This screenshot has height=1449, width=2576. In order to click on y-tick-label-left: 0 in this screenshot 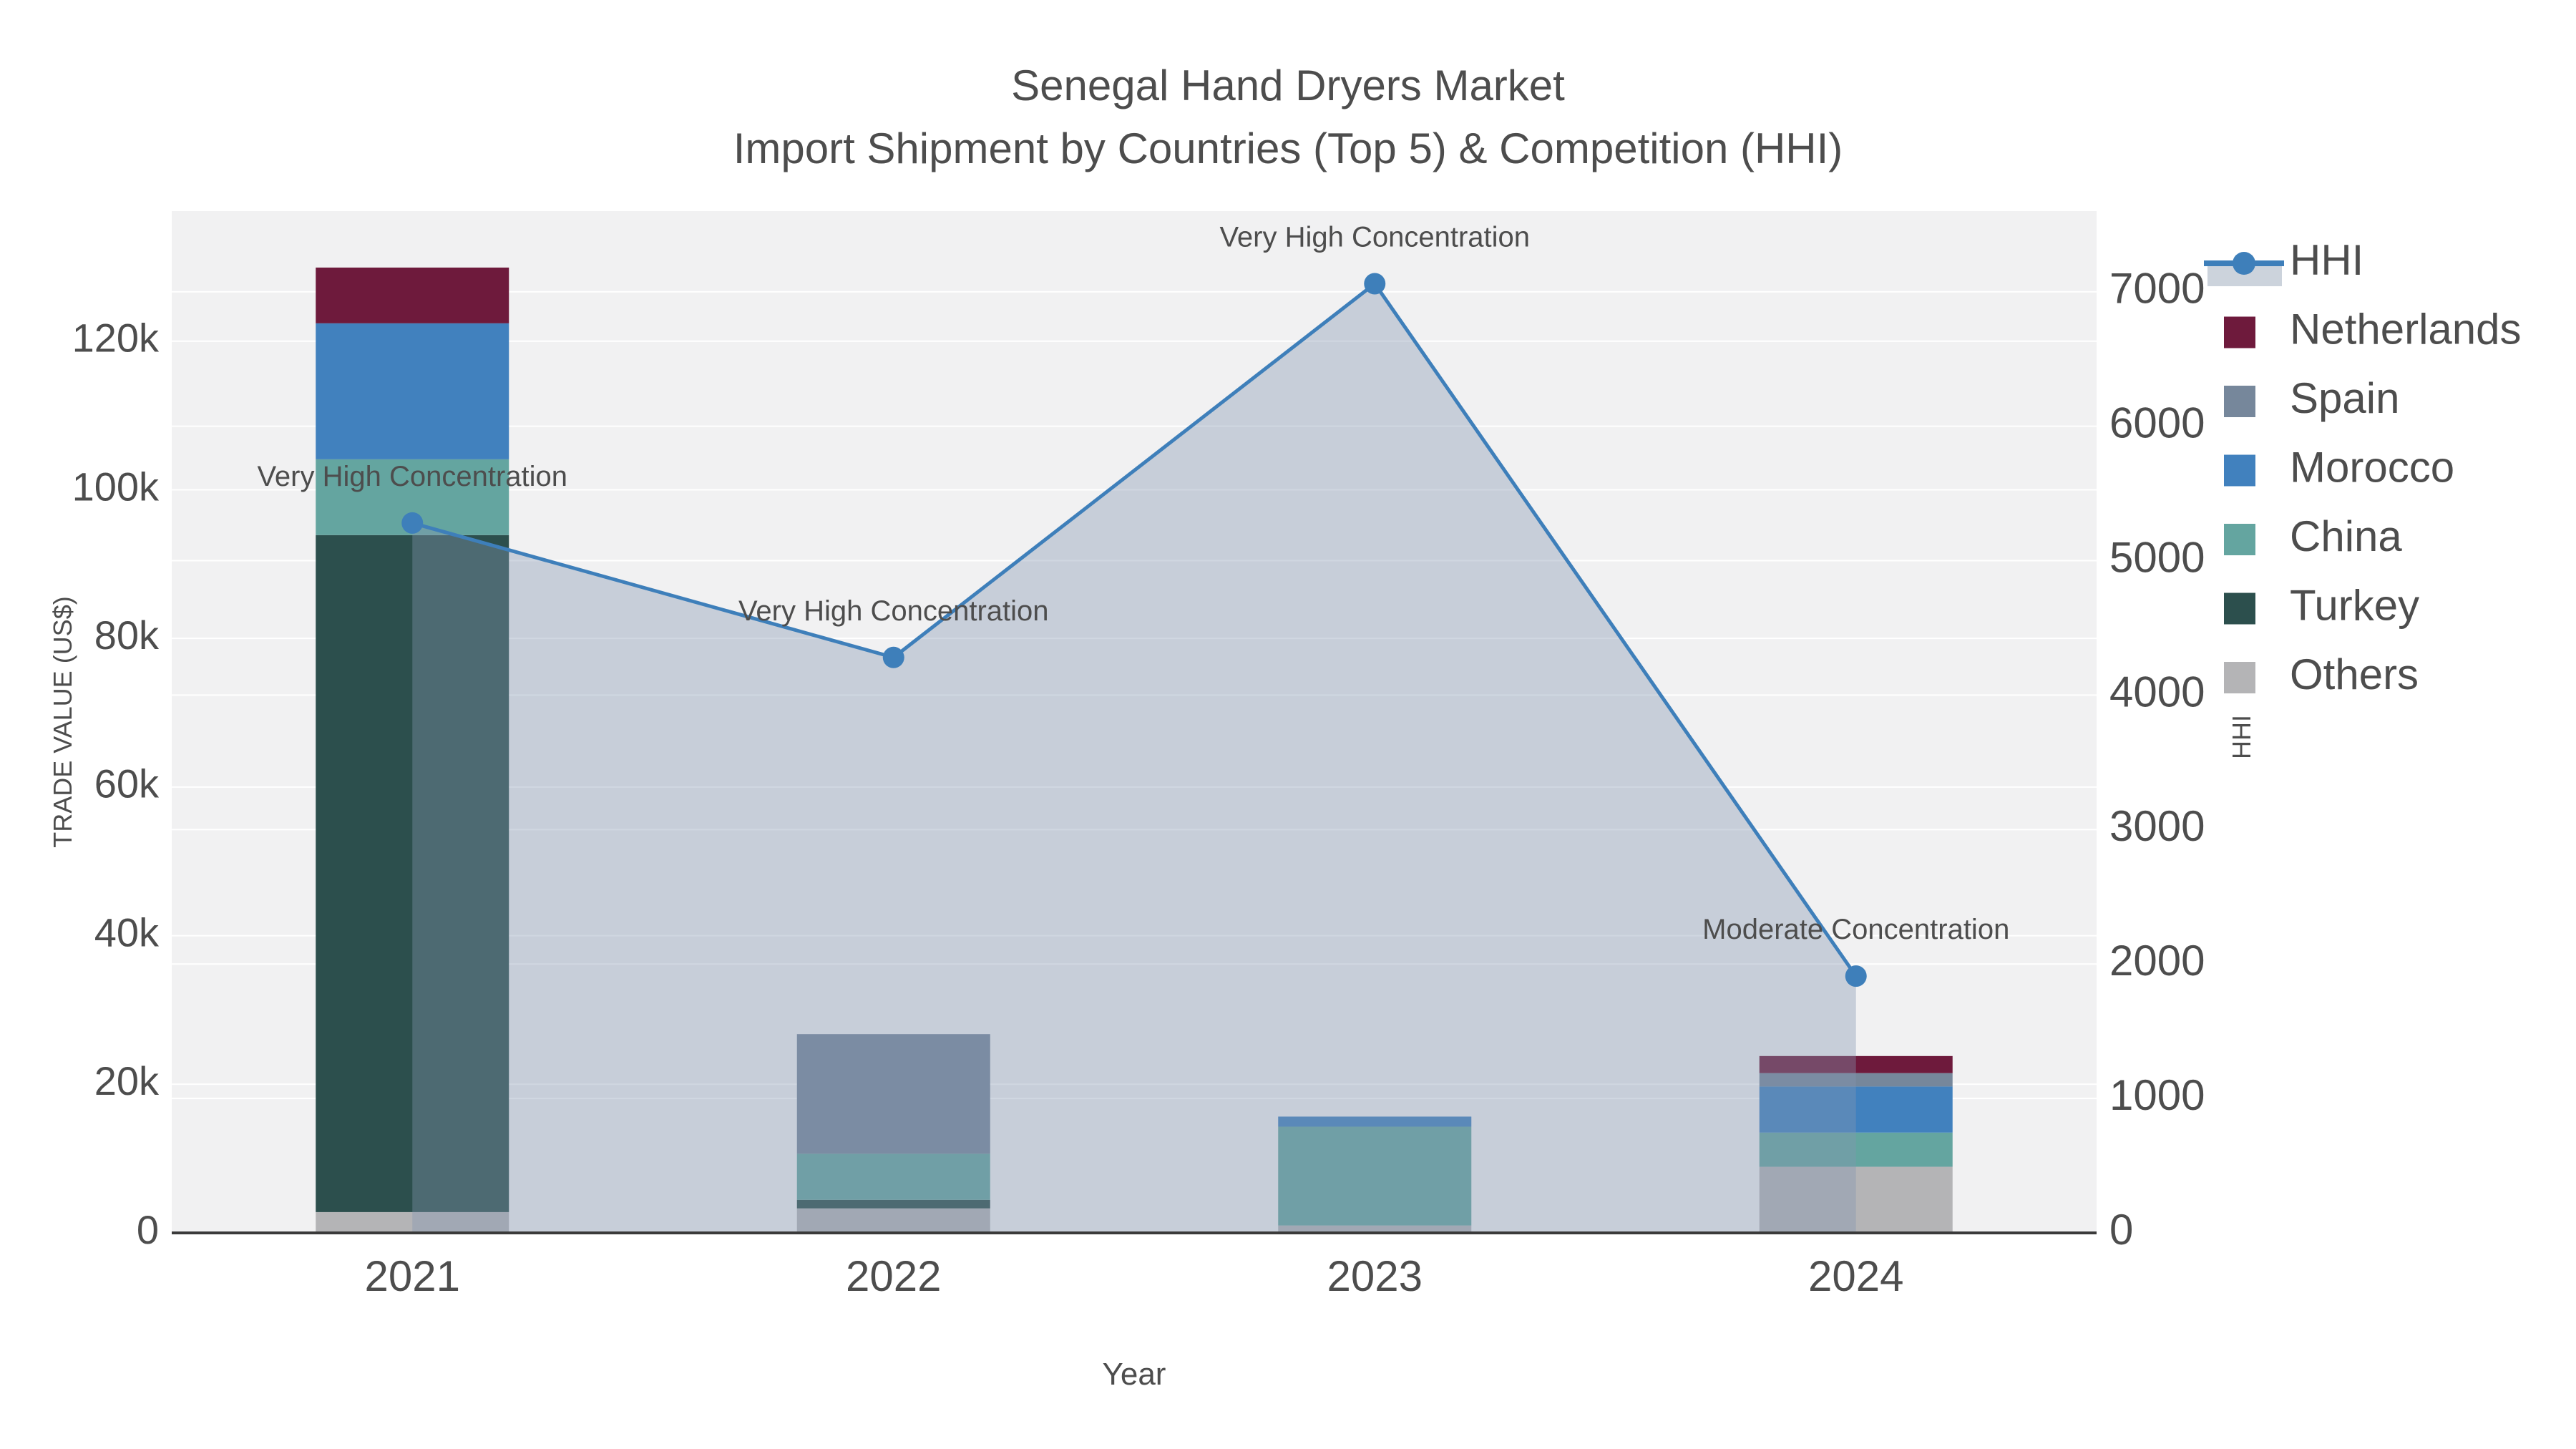, I will do `click(148, 1229)`.